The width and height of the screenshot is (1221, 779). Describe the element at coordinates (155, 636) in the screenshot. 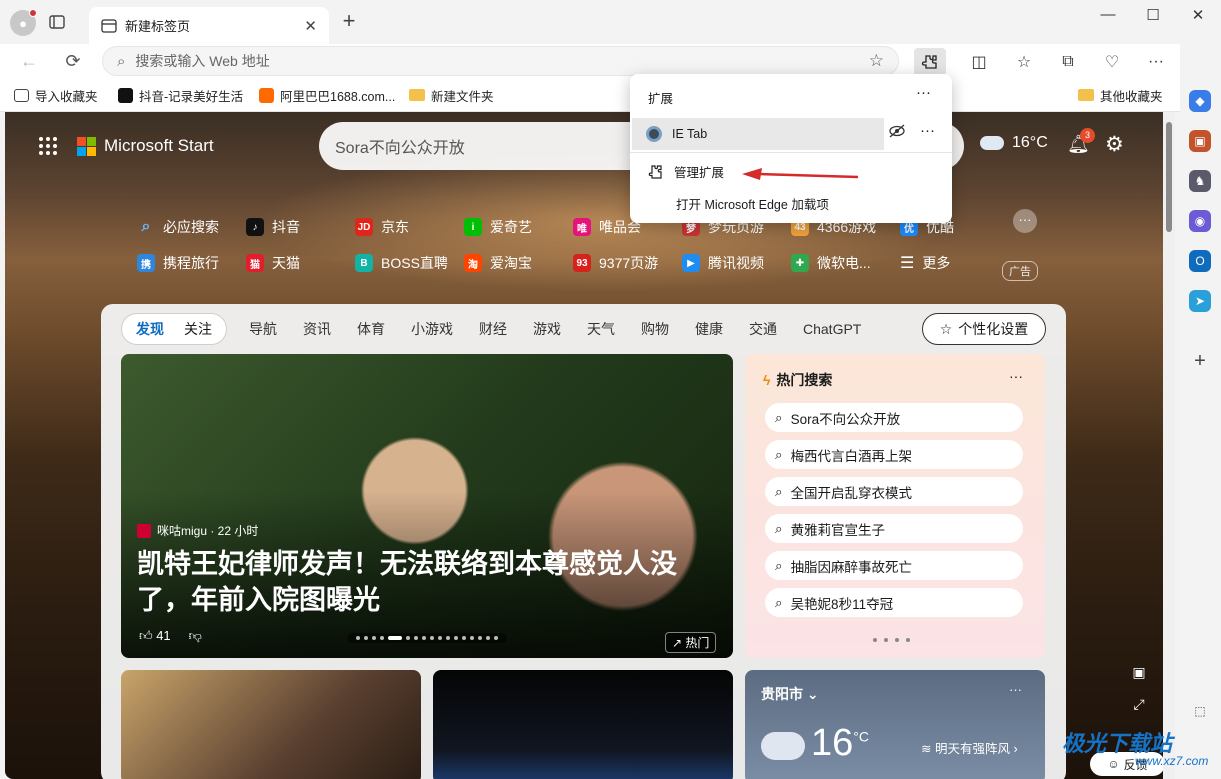

I see `like-button: 👍︎ 41` at that location.